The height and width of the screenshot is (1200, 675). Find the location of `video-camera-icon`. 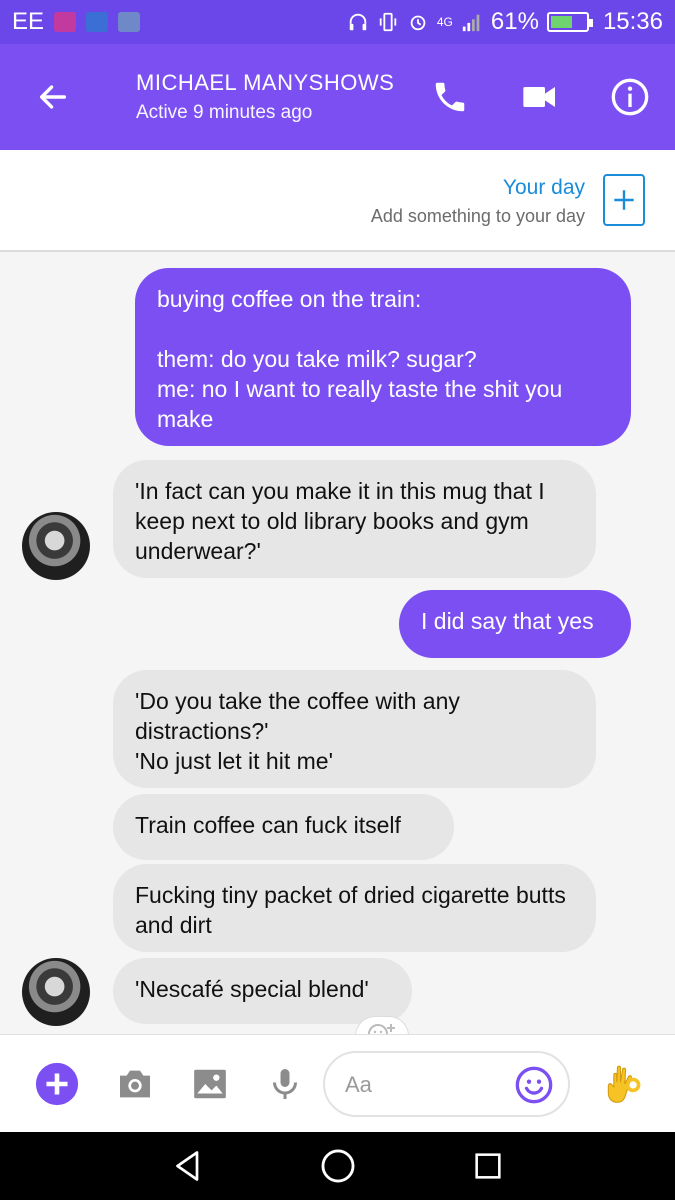

video-camera-icon is located at coordinates (539, 97).